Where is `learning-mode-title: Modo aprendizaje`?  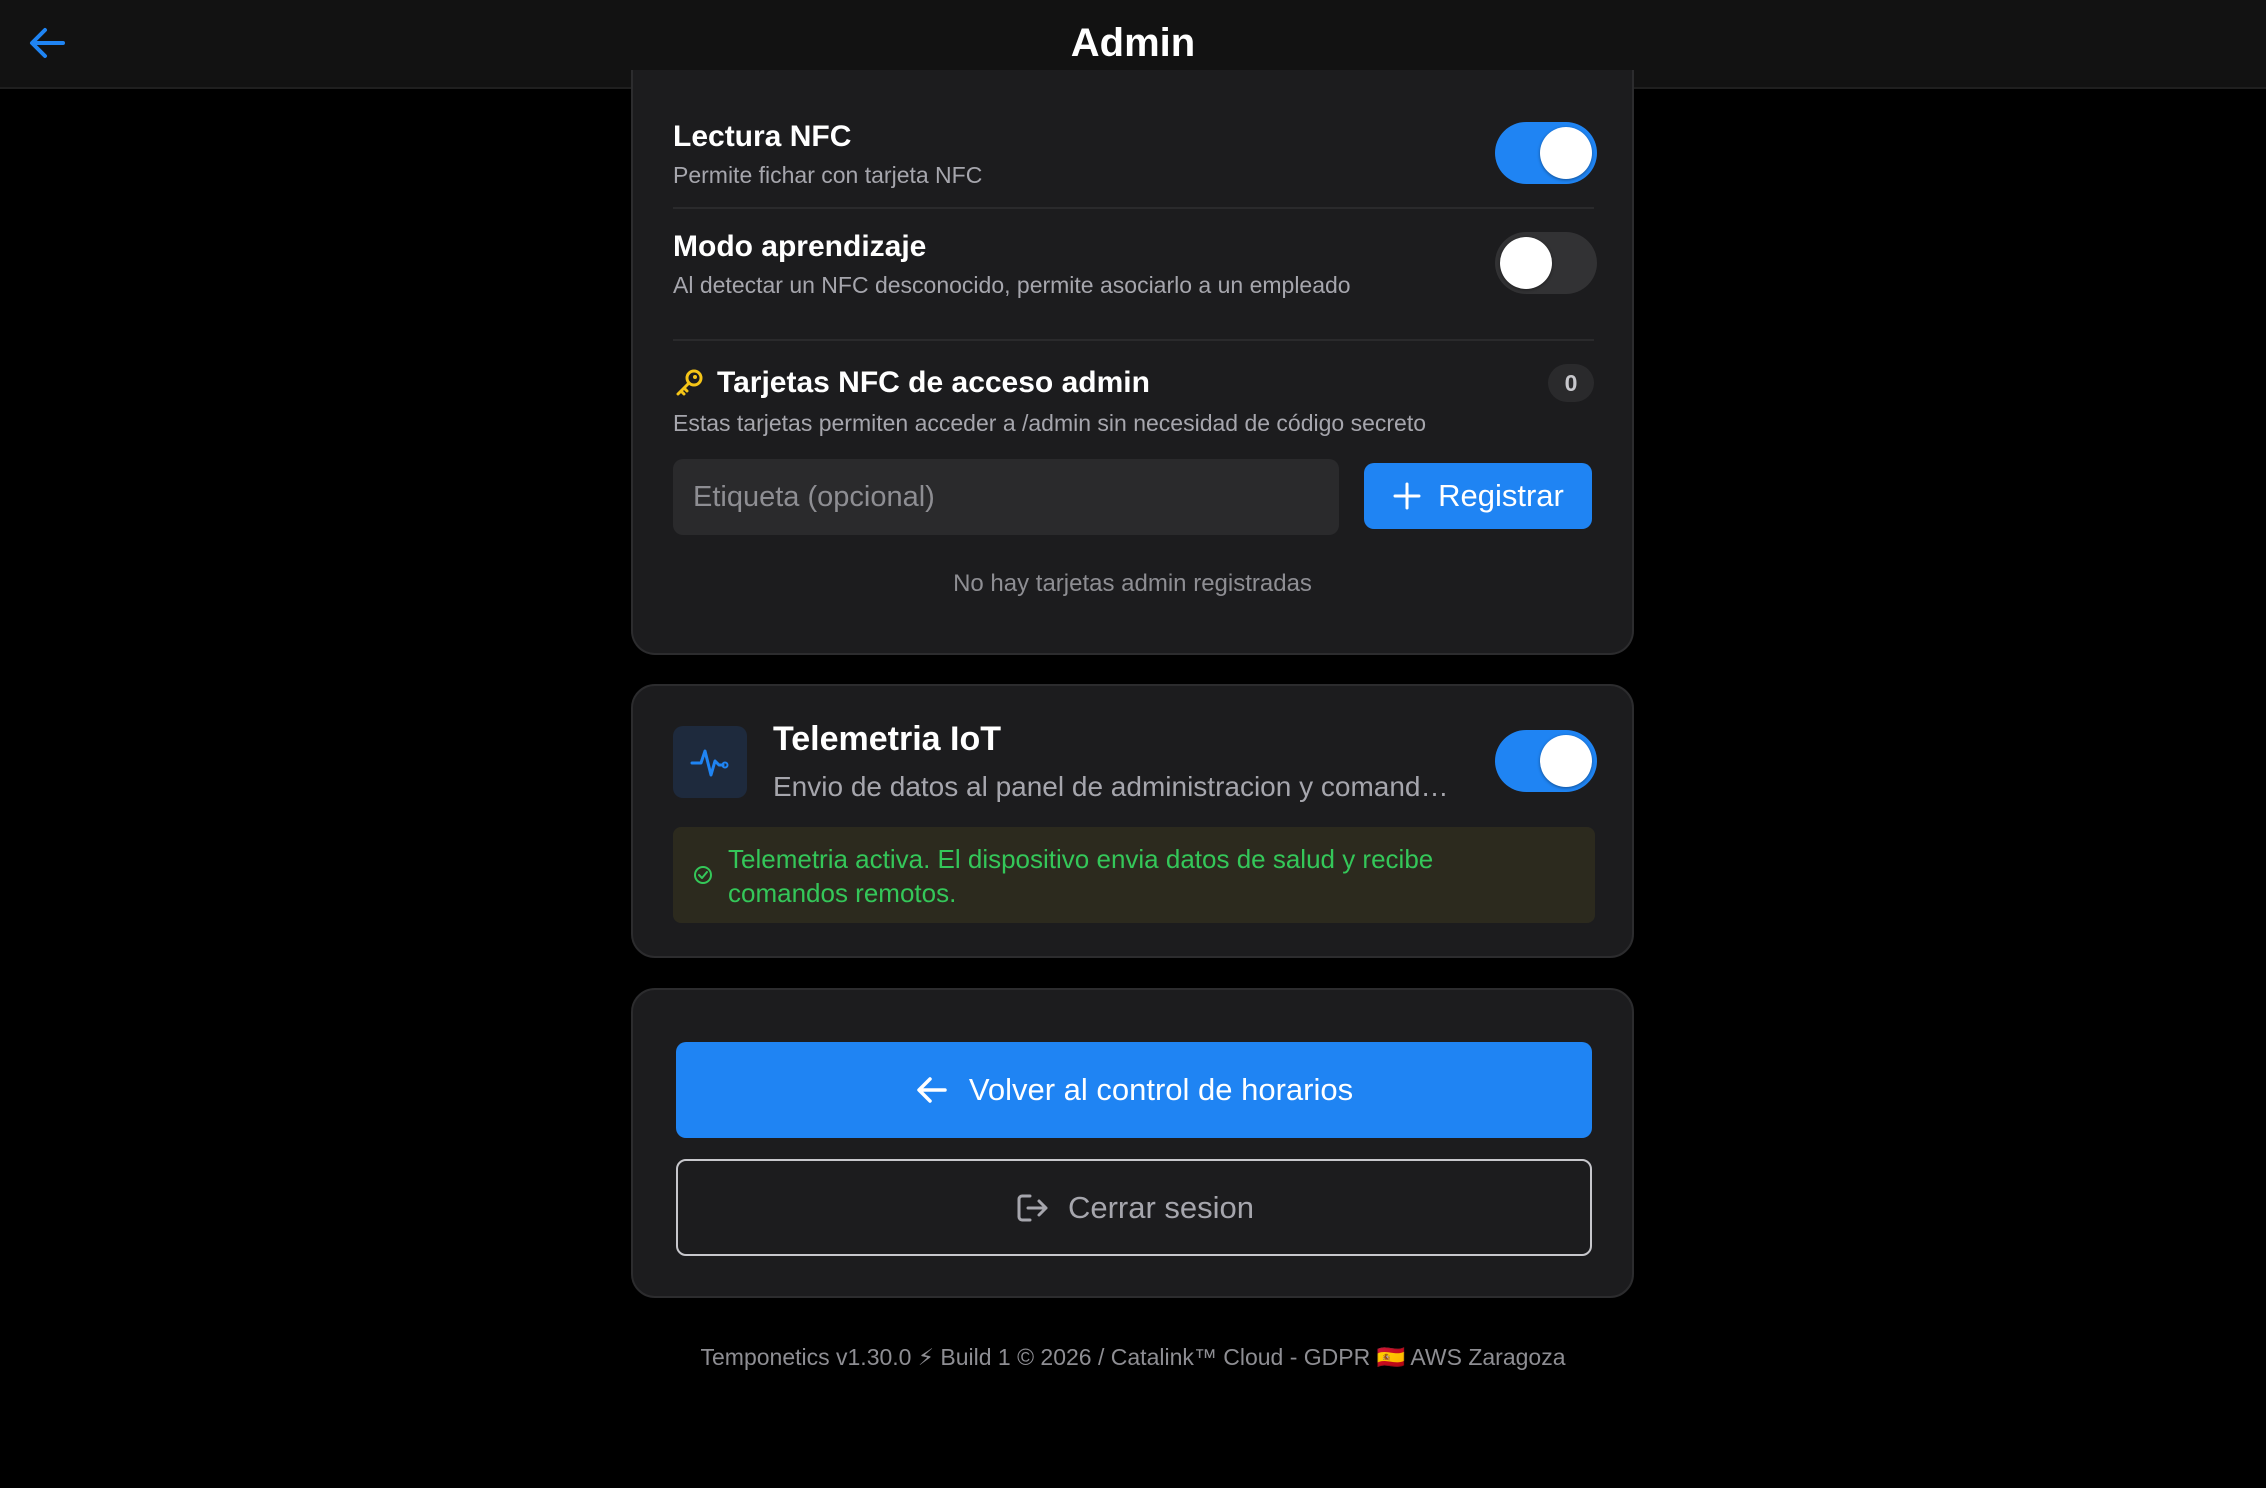 learning-mode-title: Modo aprendizaje is located at coordinates (800, 246).